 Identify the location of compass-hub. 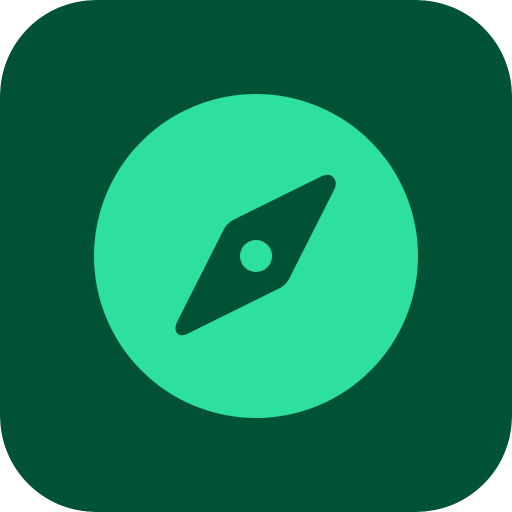
(256, 256).